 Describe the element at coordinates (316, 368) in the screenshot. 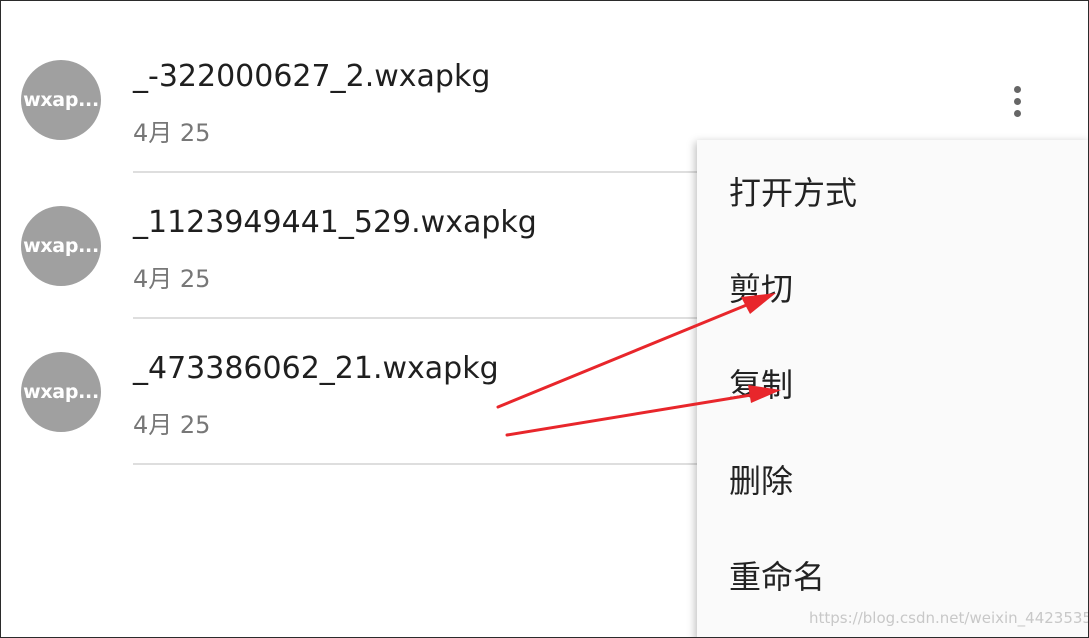

I see `file-name: _473386062_21.wxapkg` at that location.